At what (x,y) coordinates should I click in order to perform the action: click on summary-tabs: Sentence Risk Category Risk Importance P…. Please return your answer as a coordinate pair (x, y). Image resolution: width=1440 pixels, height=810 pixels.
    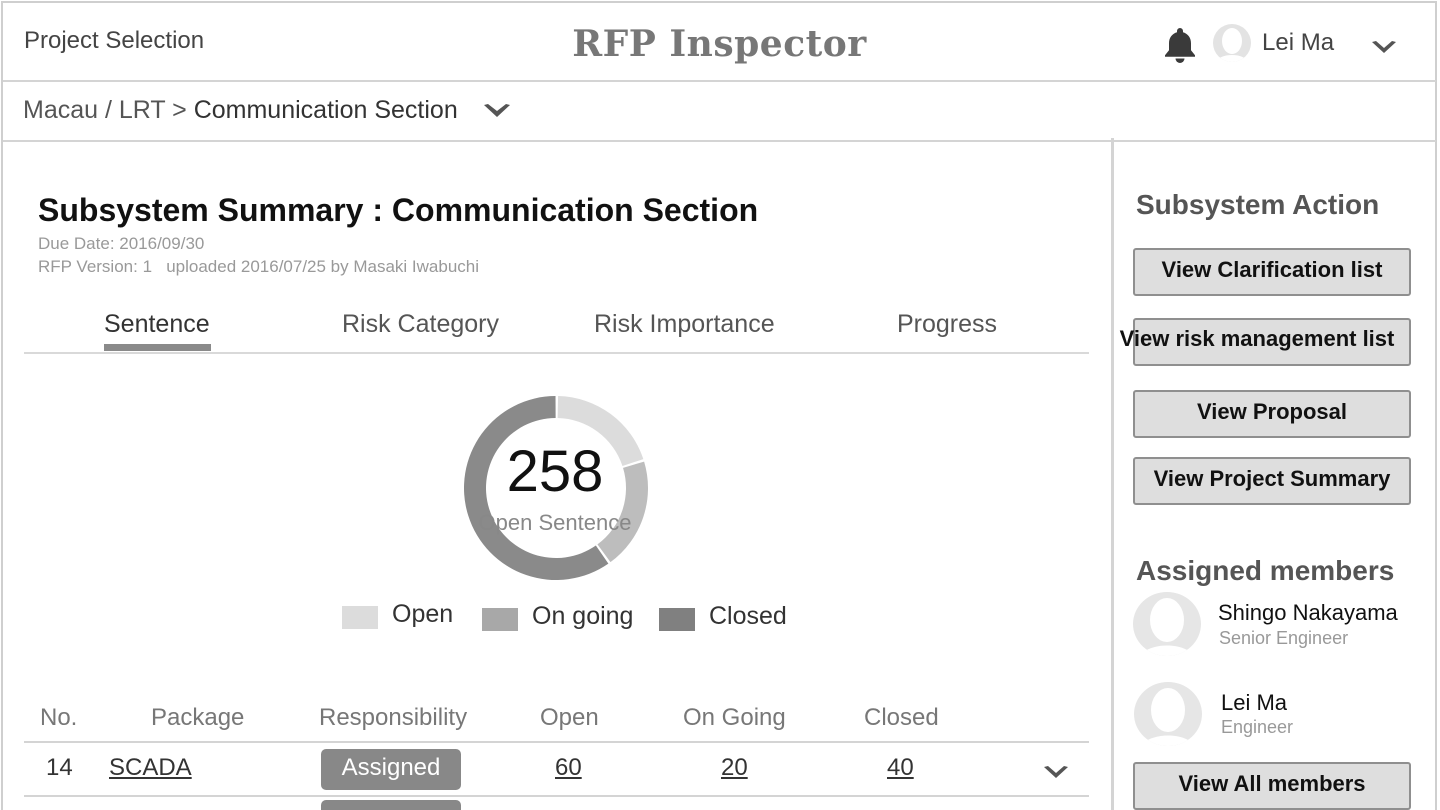
    Looking at the image, I should click on (556, 330).